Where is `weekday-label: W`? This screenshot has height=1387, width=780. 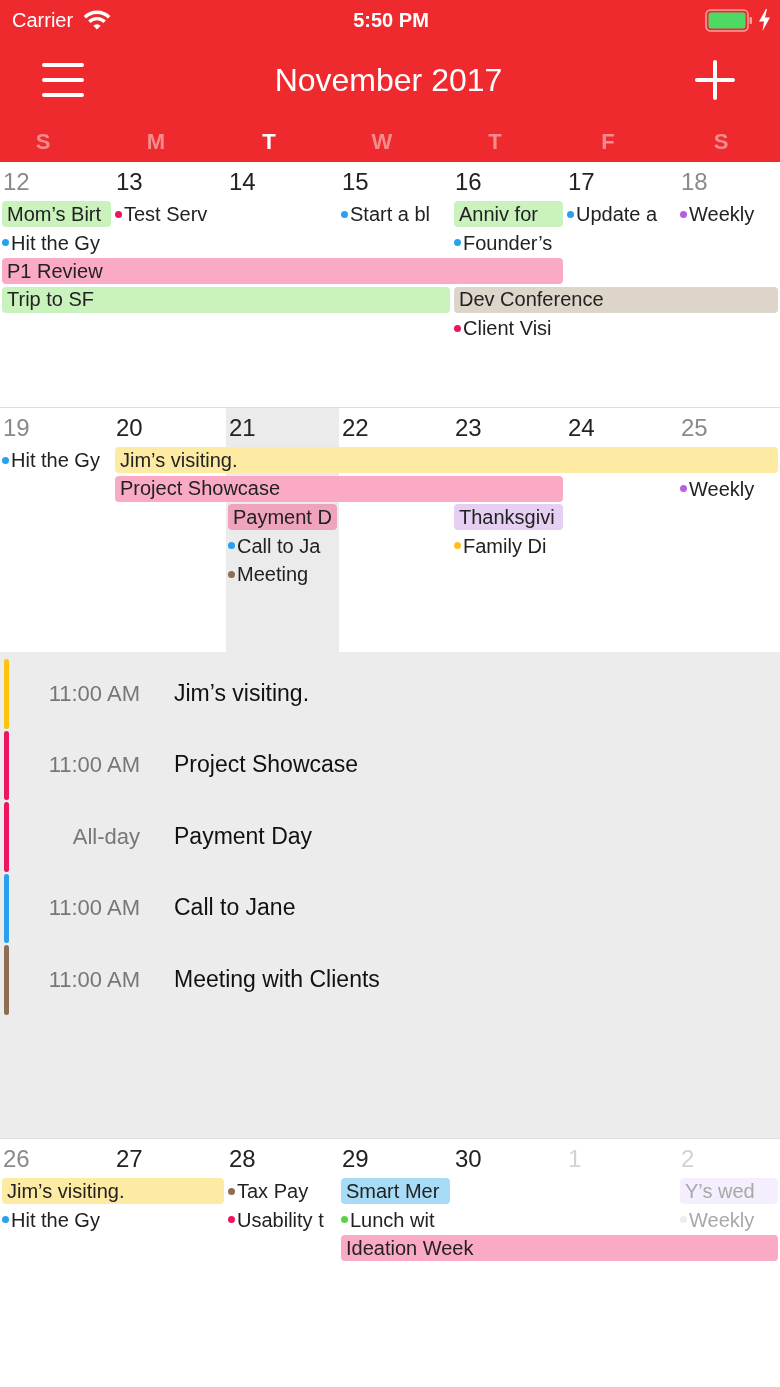
weekday-label: W is located at coordinates (382, 142).